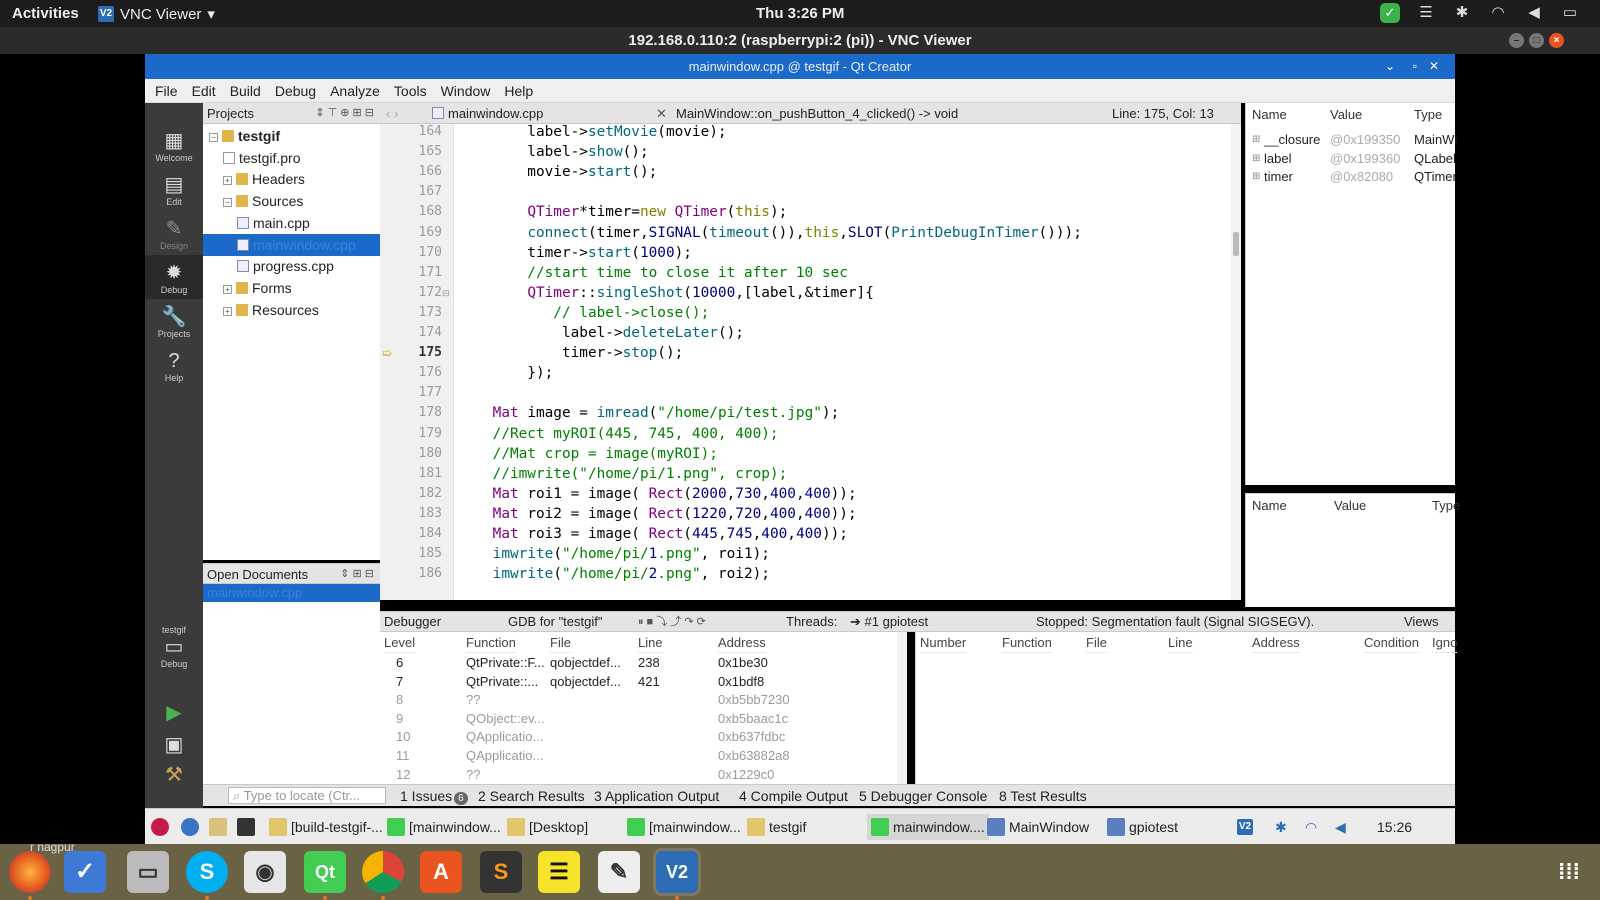 The width and height of the screenshot is (1600, 900). Describe the element at coordinates (902, 708) in the screenshot. I see `stack-scrollbar` at that location.